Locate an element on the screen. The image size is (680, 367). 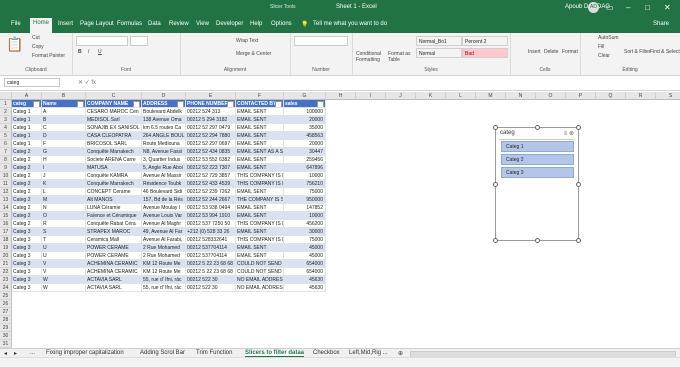
tell-me-search: Tell me what you want to do is located at coordinates (350, 24).